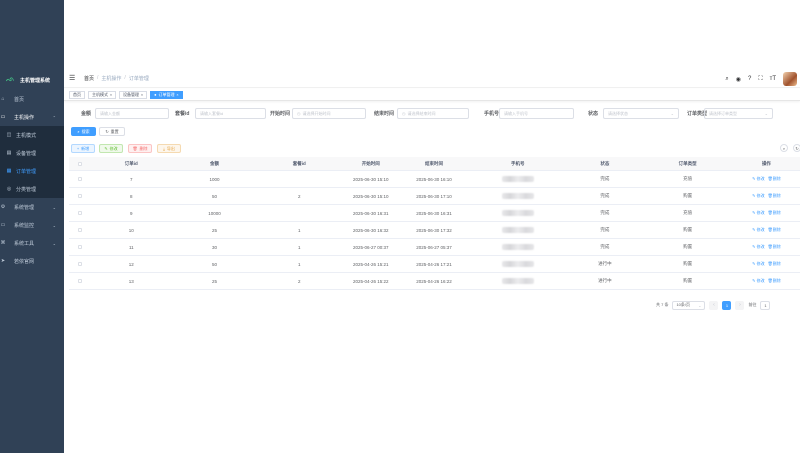 This screenshot has width=800, height=453. What do you see at coordinates (773, 79) in the screenshot?
I see `font-size-icon: ᴛT` at bounding box center [773, 79].